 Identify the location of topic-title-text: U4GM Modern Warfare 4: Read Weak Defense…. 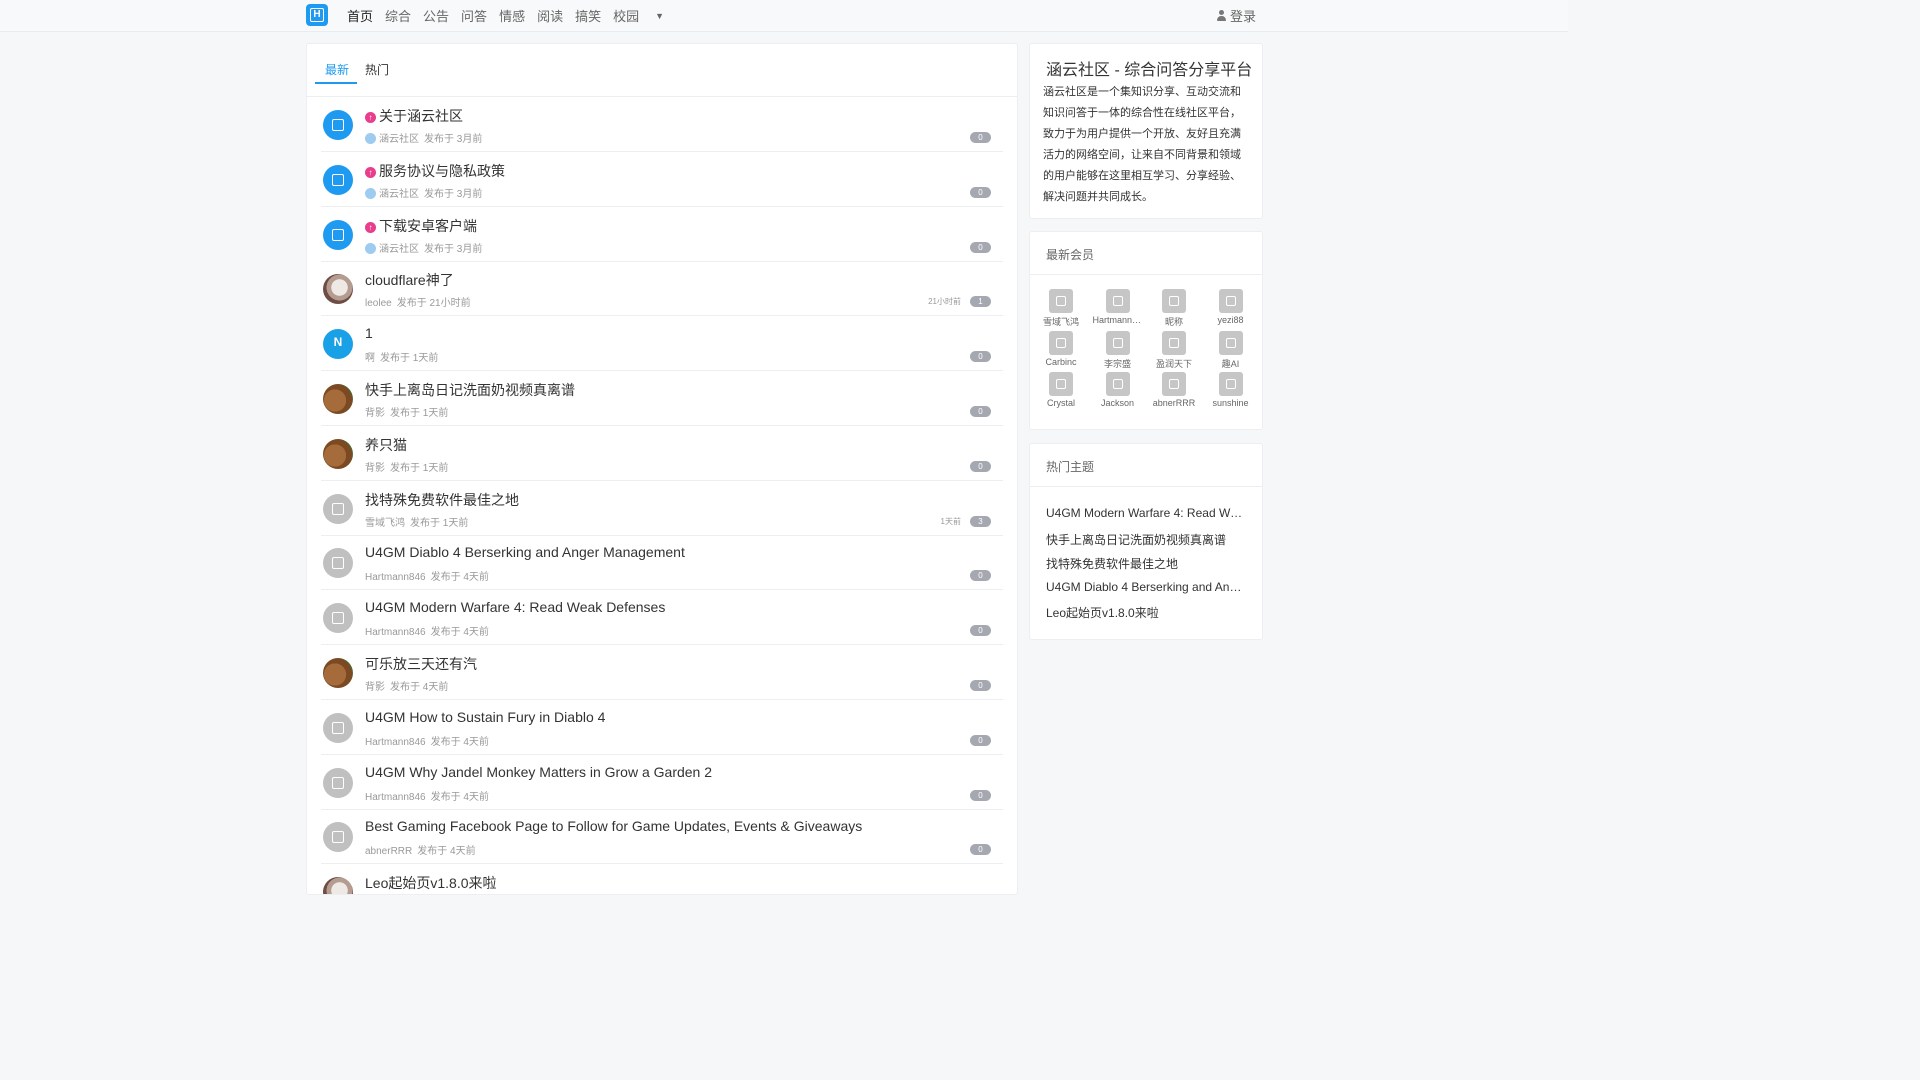
(515, 607).